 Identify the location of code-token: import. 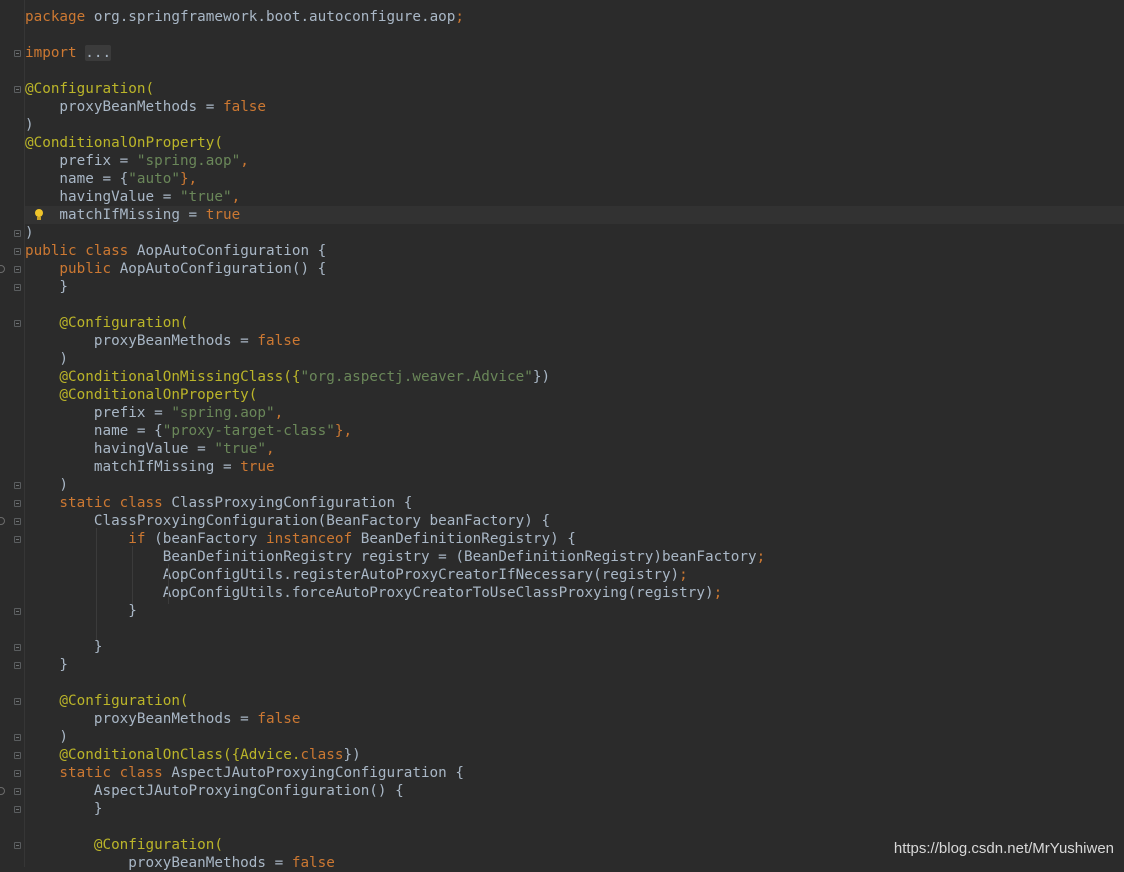
(55, 53).